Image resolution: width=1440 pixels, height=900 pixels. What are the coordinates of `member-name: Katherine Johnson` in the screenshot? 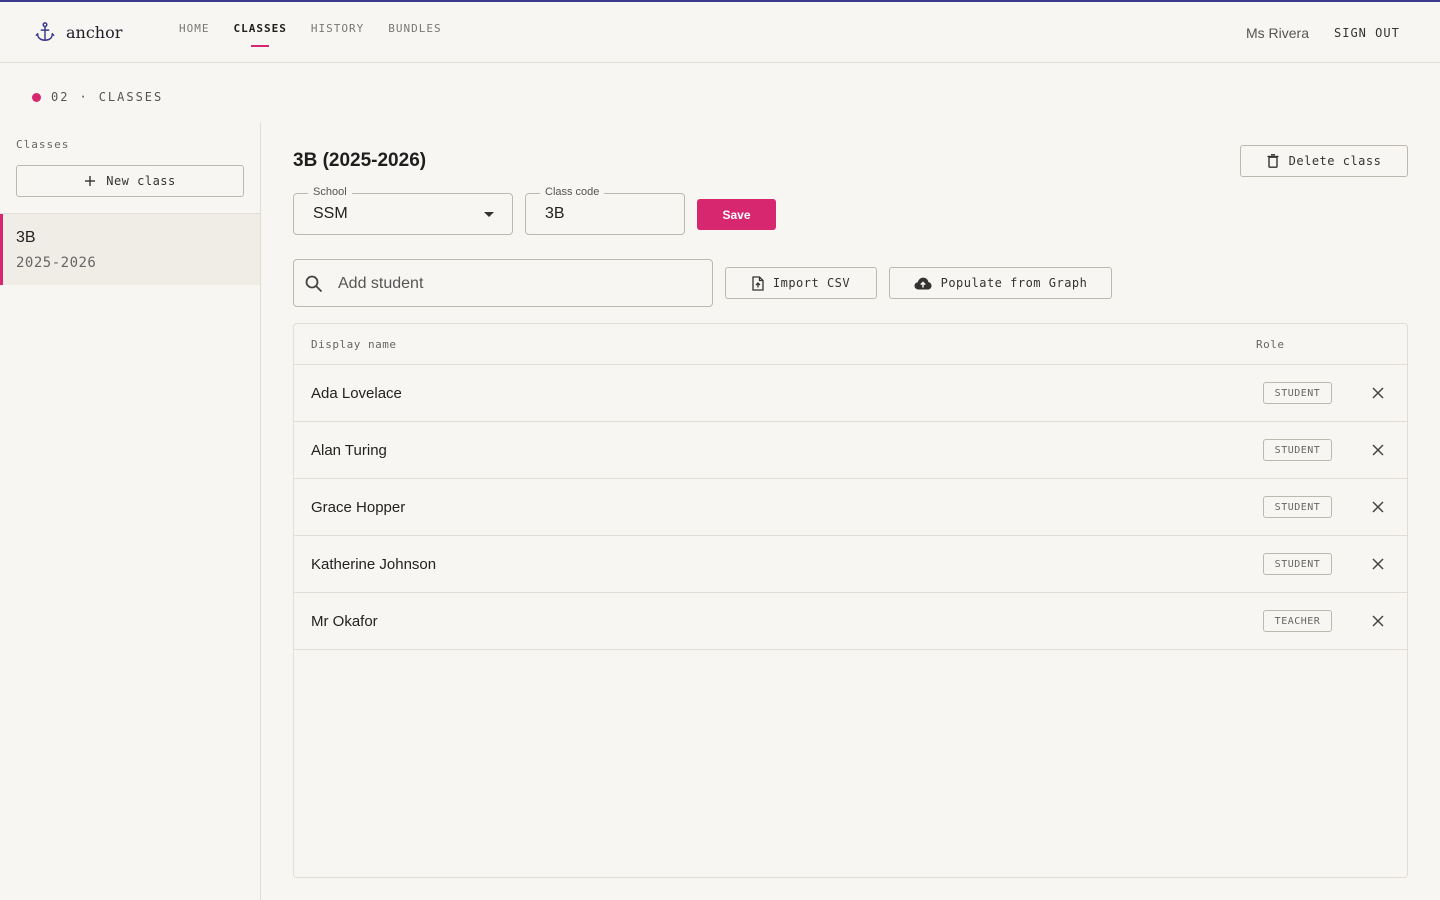 It's located at (374, 564).